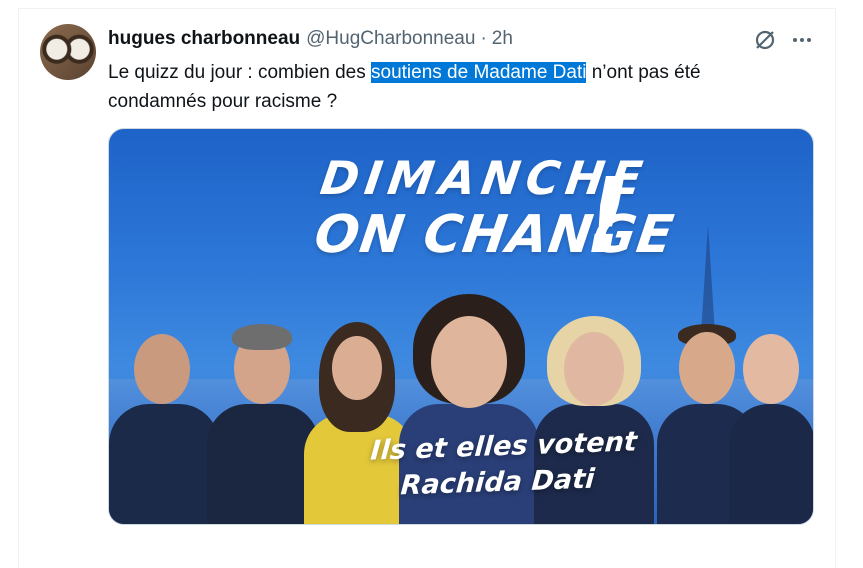 Image resolution: width=863 pixels, height=568 pixels. What do you see at coordinates (239, 72) in the screenshot?
I see `tweet-text-start: Le quizz du jour : combien des` at bounding box center [239, 72].